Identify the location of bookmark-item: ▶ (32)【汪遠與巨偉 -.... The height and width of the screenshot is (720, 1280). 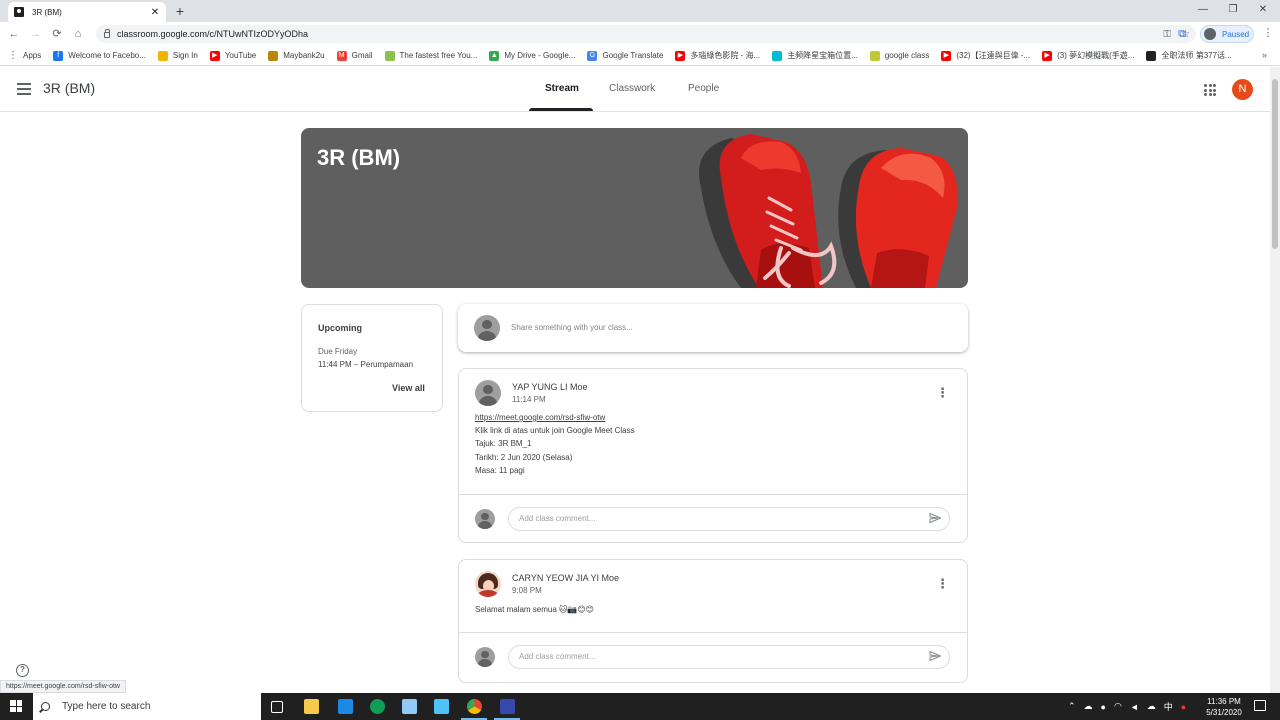
(985, 55).